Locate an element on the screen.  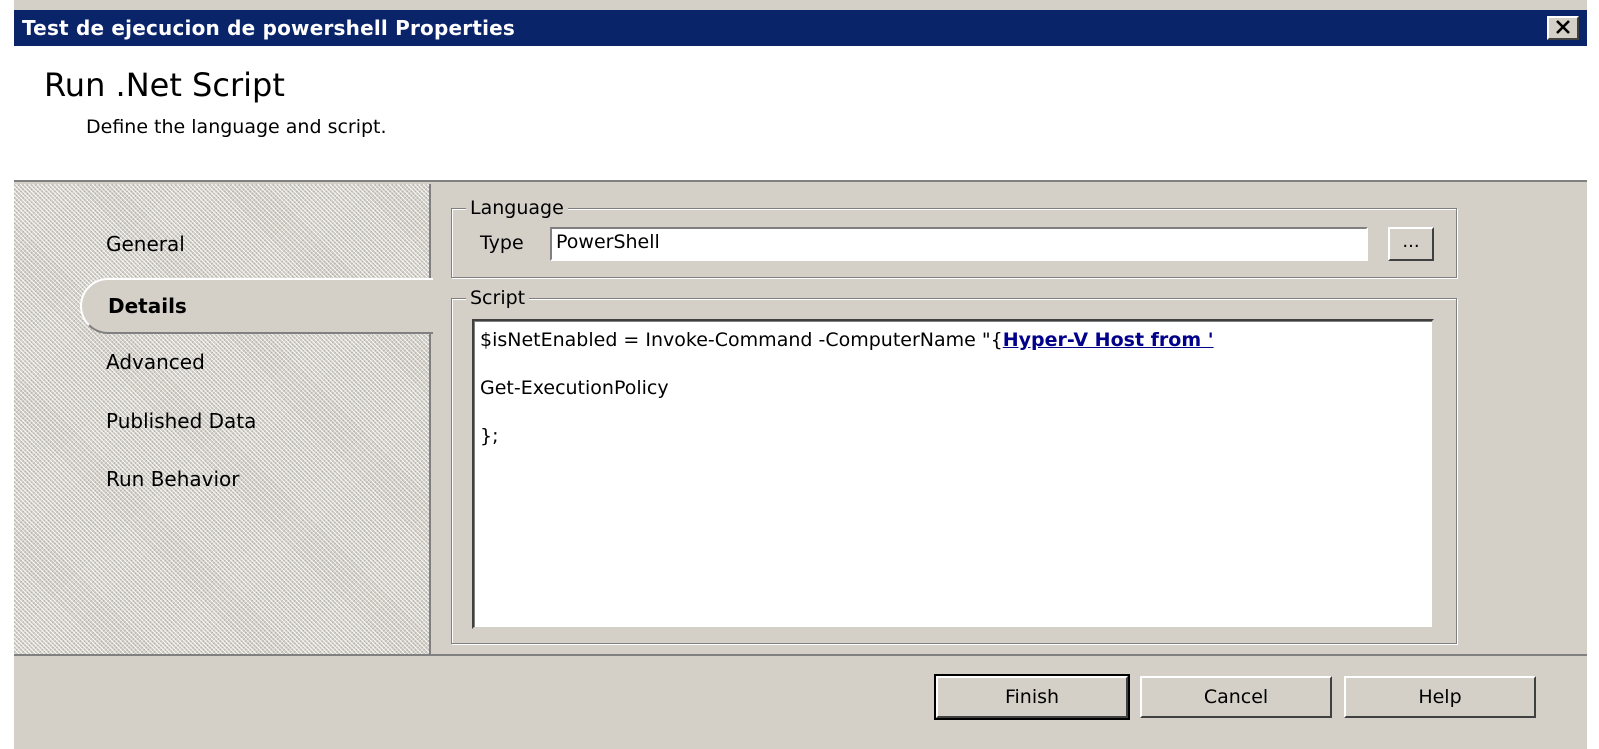
sidebar-item-details: Details is located at coordinates (256, 306).